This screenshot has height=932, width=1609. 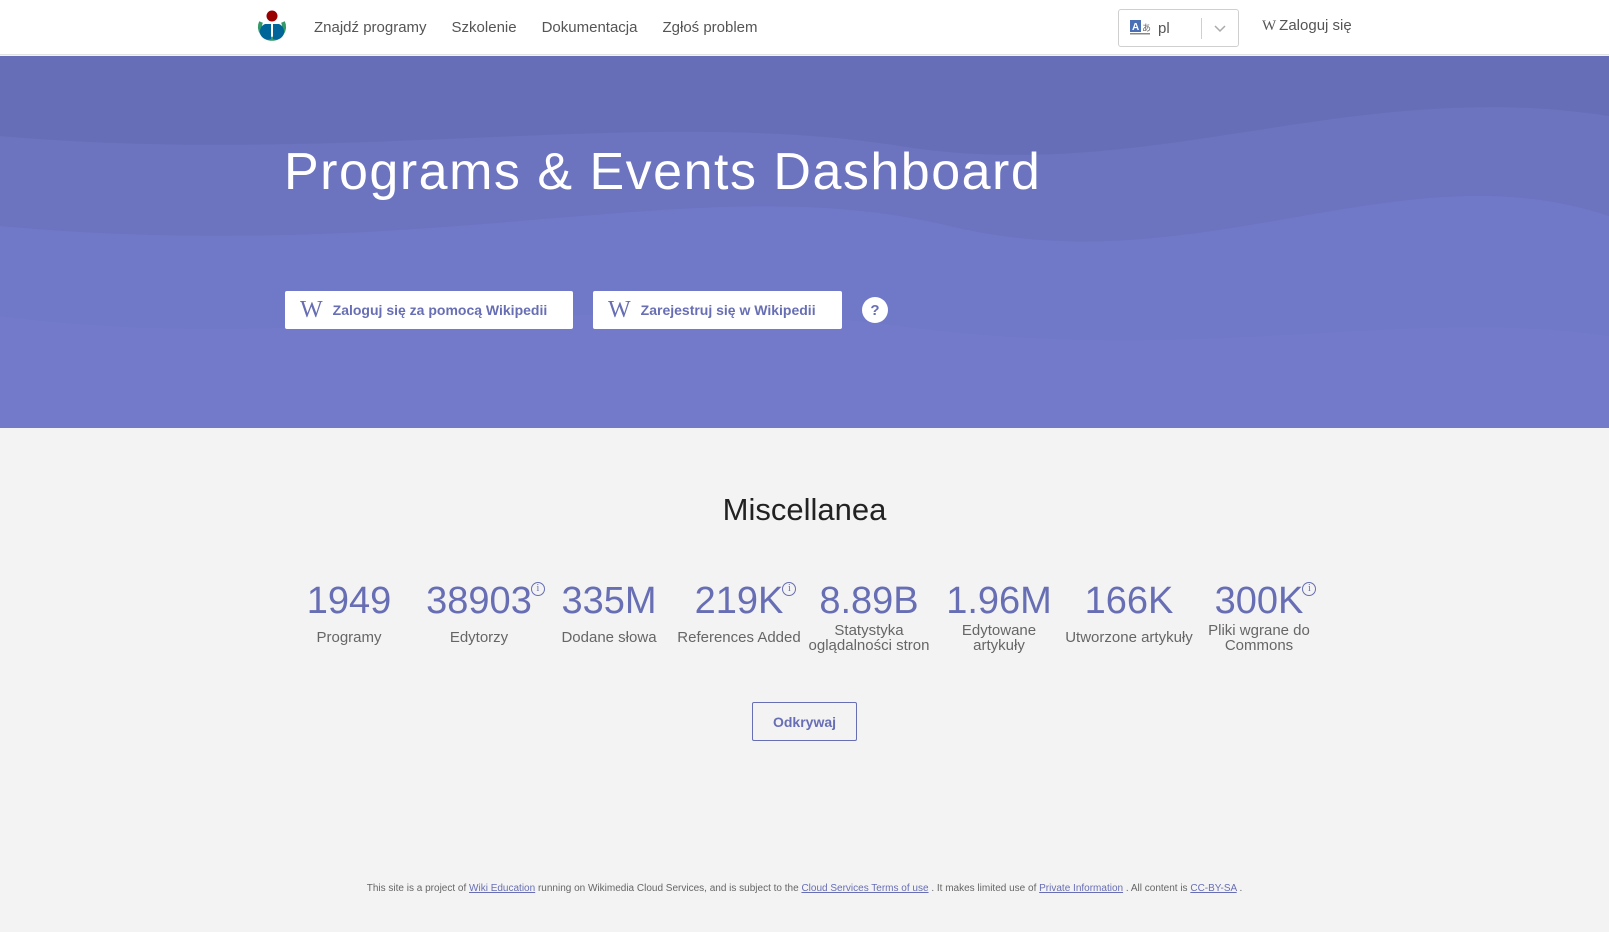 What do you see at coordinates (1140, 27) in the screenshot?
I see `language-icon: A あ` at bounding box center [1140, 27].